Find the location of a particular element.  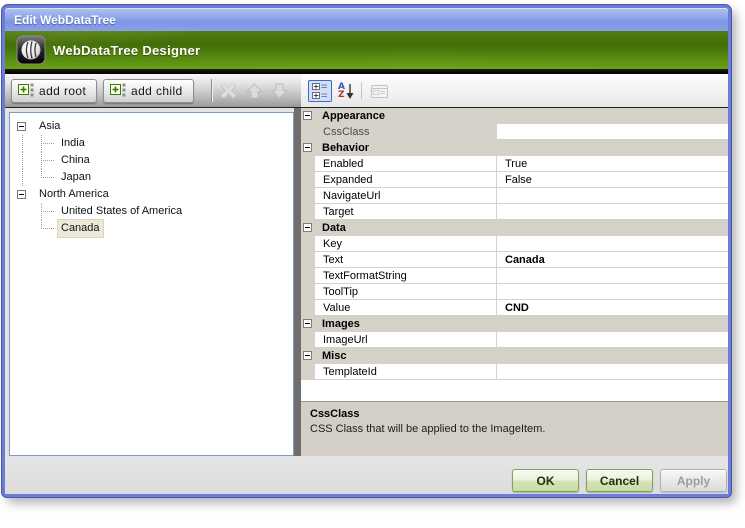

tree-item-canada: Canada is located at coordinates (151, 228).